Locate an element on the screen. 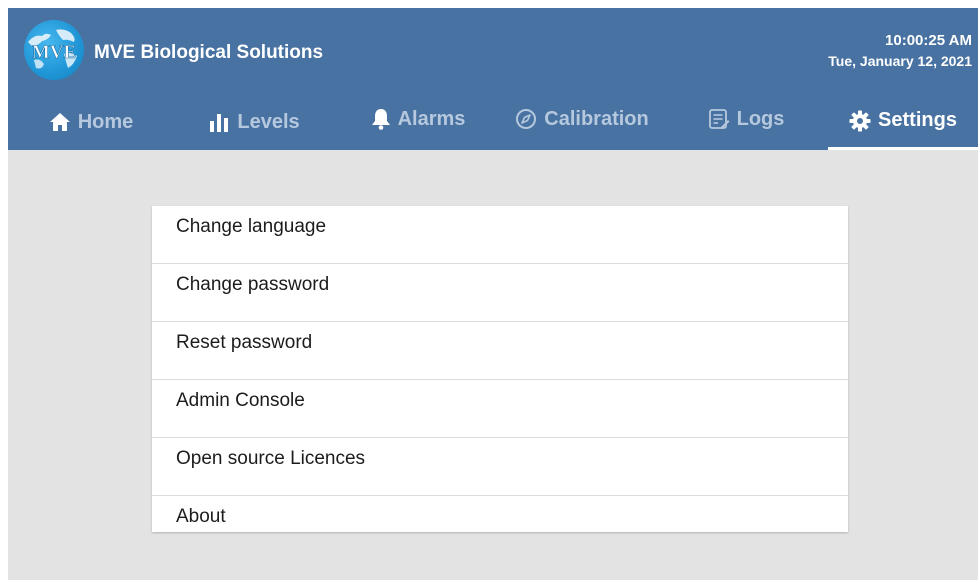 Image resolution: width=978 pixels, height=580 pixels. tab-alarms-label: Alarms is located at coordinates (431, 118).